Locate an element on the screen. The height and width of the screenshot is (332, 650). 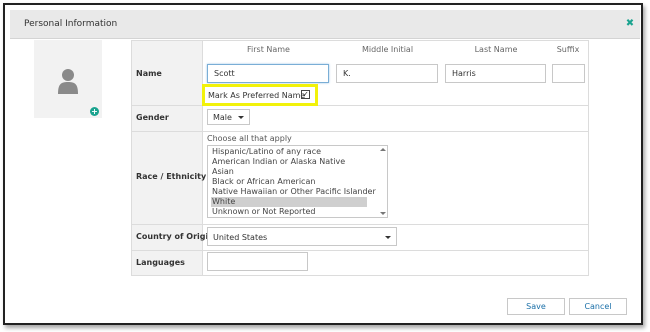
add-photo-icon: + is located at coordinates (94, 111).